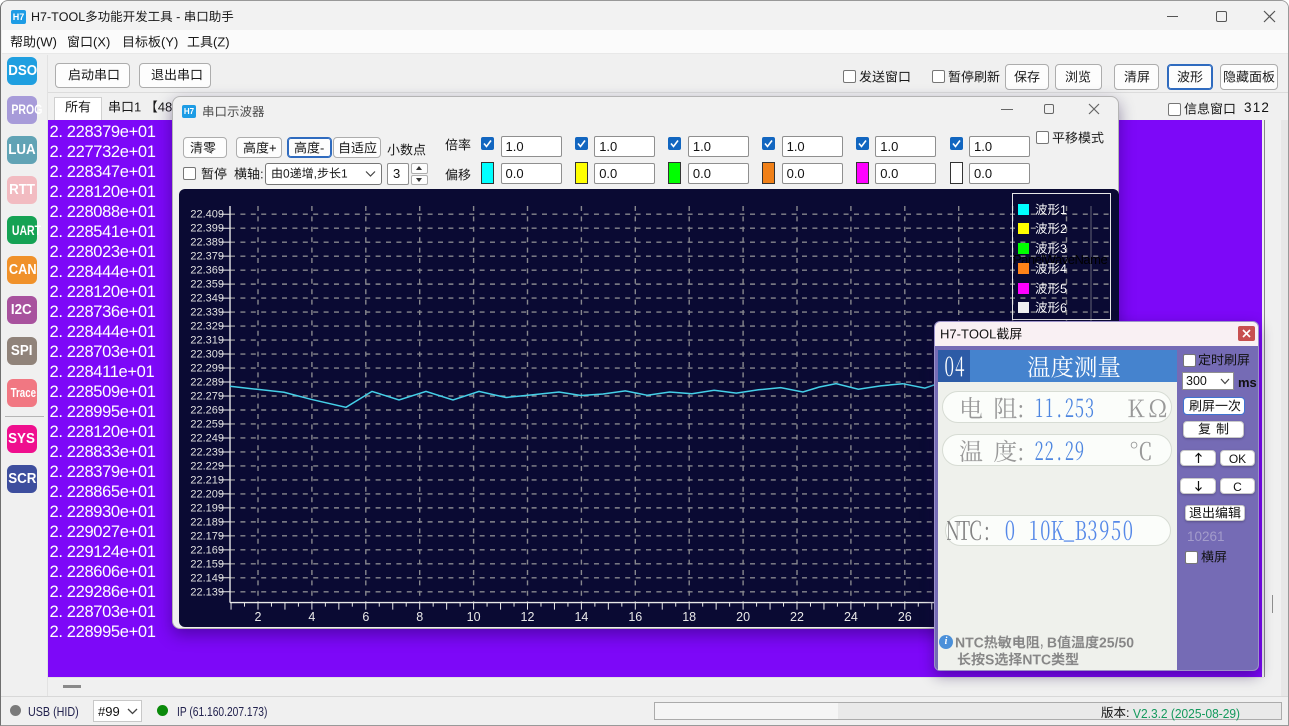  What do you see at coordinates (207, 550) in the screenshot?
I see `svg-text: 22.169` at bounding box center [207, 550].